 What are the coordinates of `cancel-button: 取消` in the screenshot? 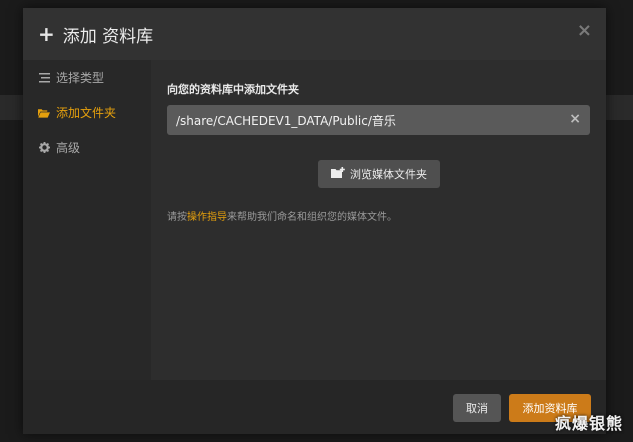 It's located at (477, 408).